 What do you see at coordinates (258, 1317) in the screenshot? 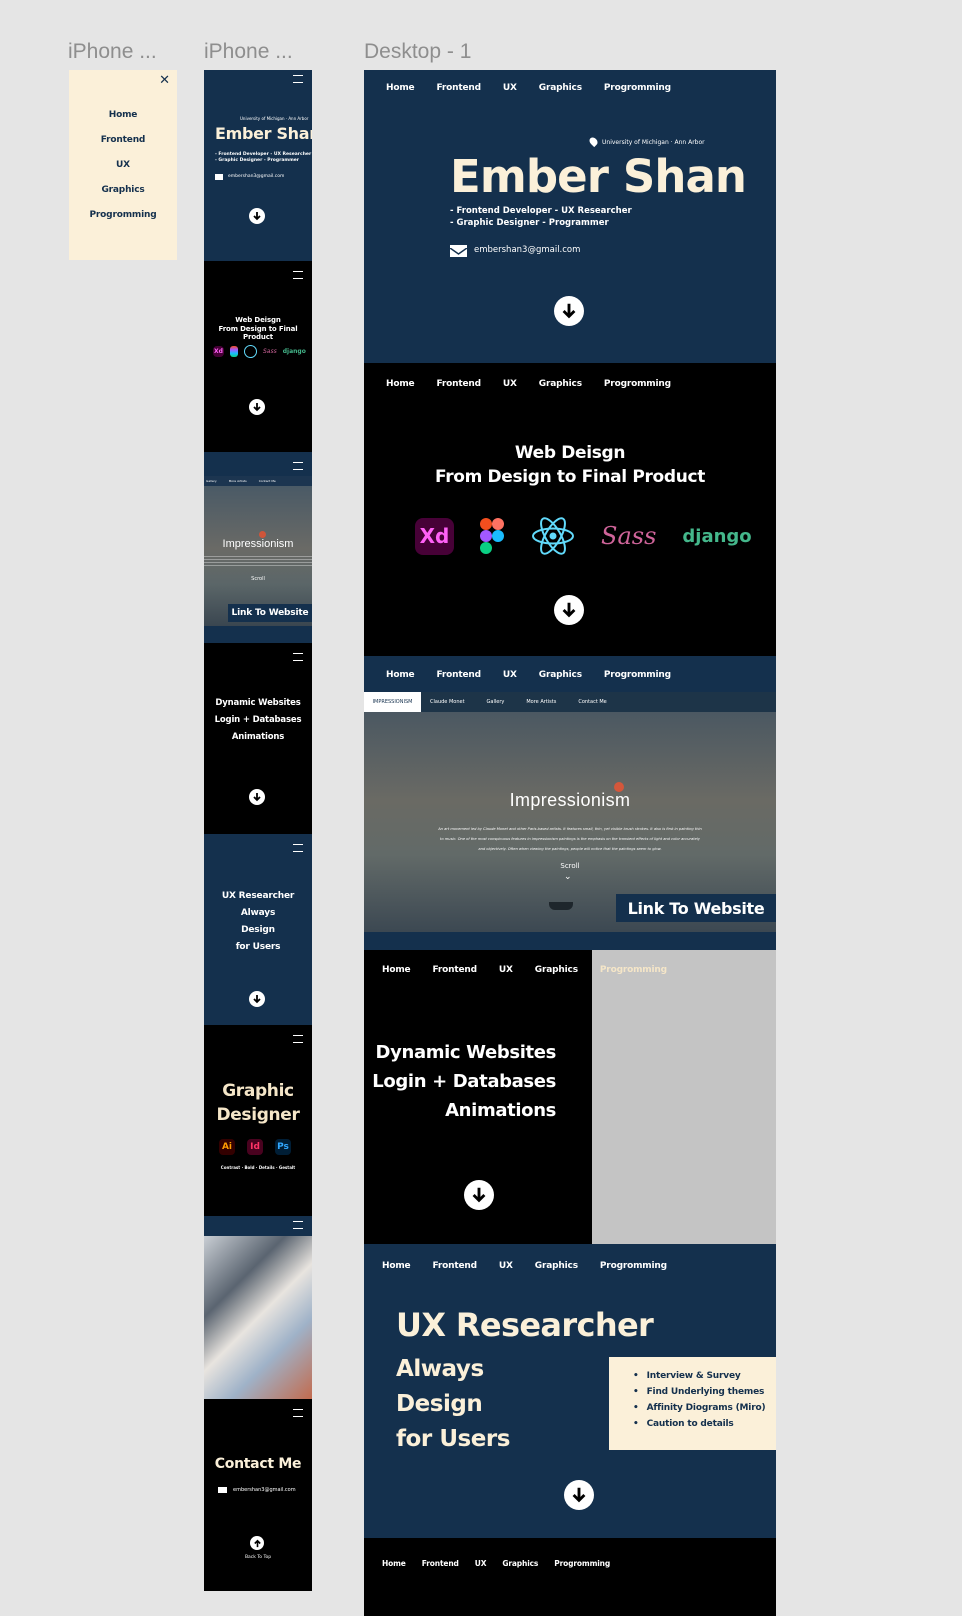
I see `magazine-image` at bounding box center [258, 1317].